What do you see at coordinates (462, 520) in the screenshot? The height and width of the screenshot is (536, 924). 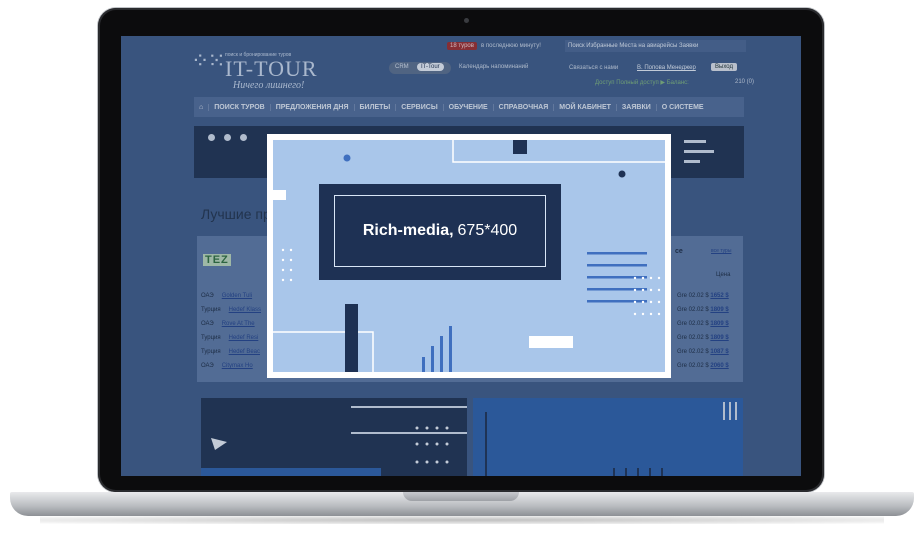 I see `laptop-shadow` at bounding box center [462, 520].